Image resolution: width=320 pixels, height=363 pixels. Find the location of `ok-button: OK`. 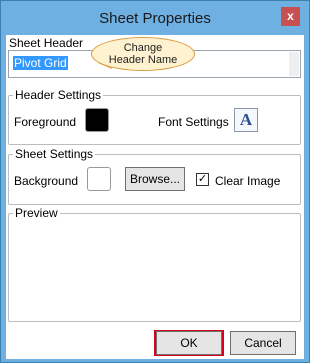

ok-button: OK is located at coordinates (189, 343).